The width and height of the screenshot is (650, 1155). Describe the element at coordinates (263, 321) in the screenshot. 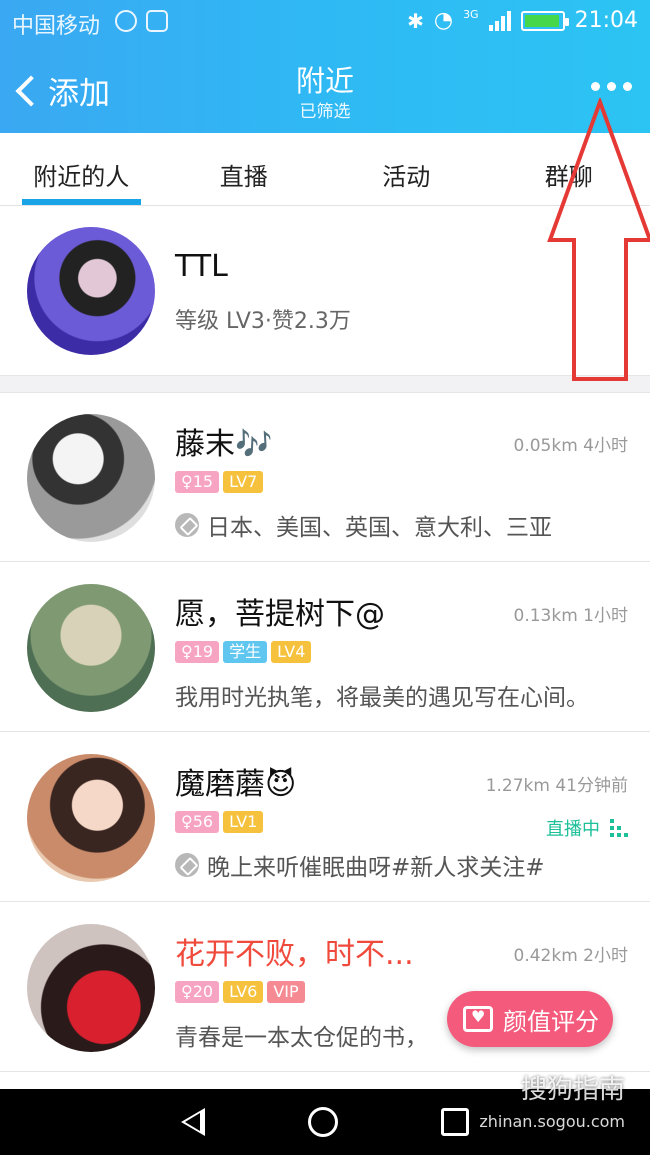

I see `self-info: 等级 LV3·赞2.3万` at that location.